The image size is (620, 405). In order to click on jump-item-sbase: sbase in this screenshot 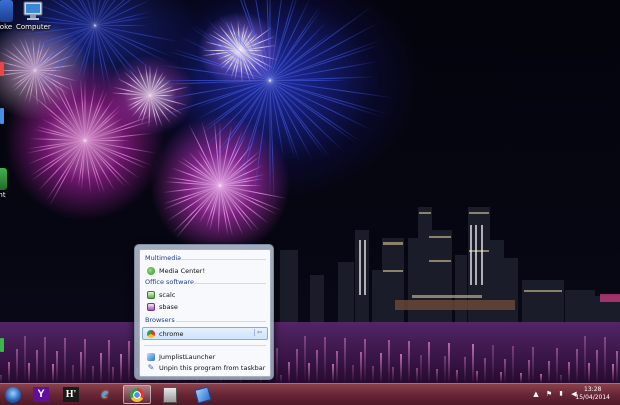, I will do `click(205, 306)`.